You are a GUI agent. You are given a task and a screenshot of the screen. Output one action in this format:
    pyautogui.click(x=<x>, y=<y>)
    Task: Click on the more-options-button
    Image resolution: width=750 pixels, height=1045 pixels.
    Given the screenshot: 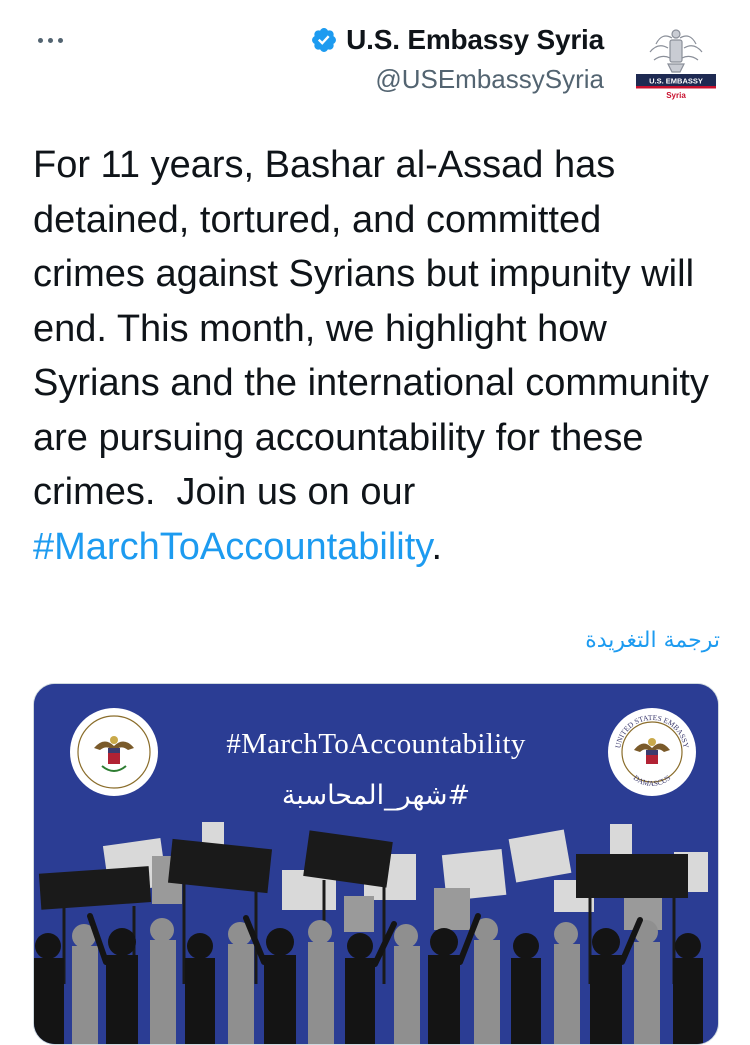 What is the action you would take?
    pyautogui.click(x=50, y=40)
    